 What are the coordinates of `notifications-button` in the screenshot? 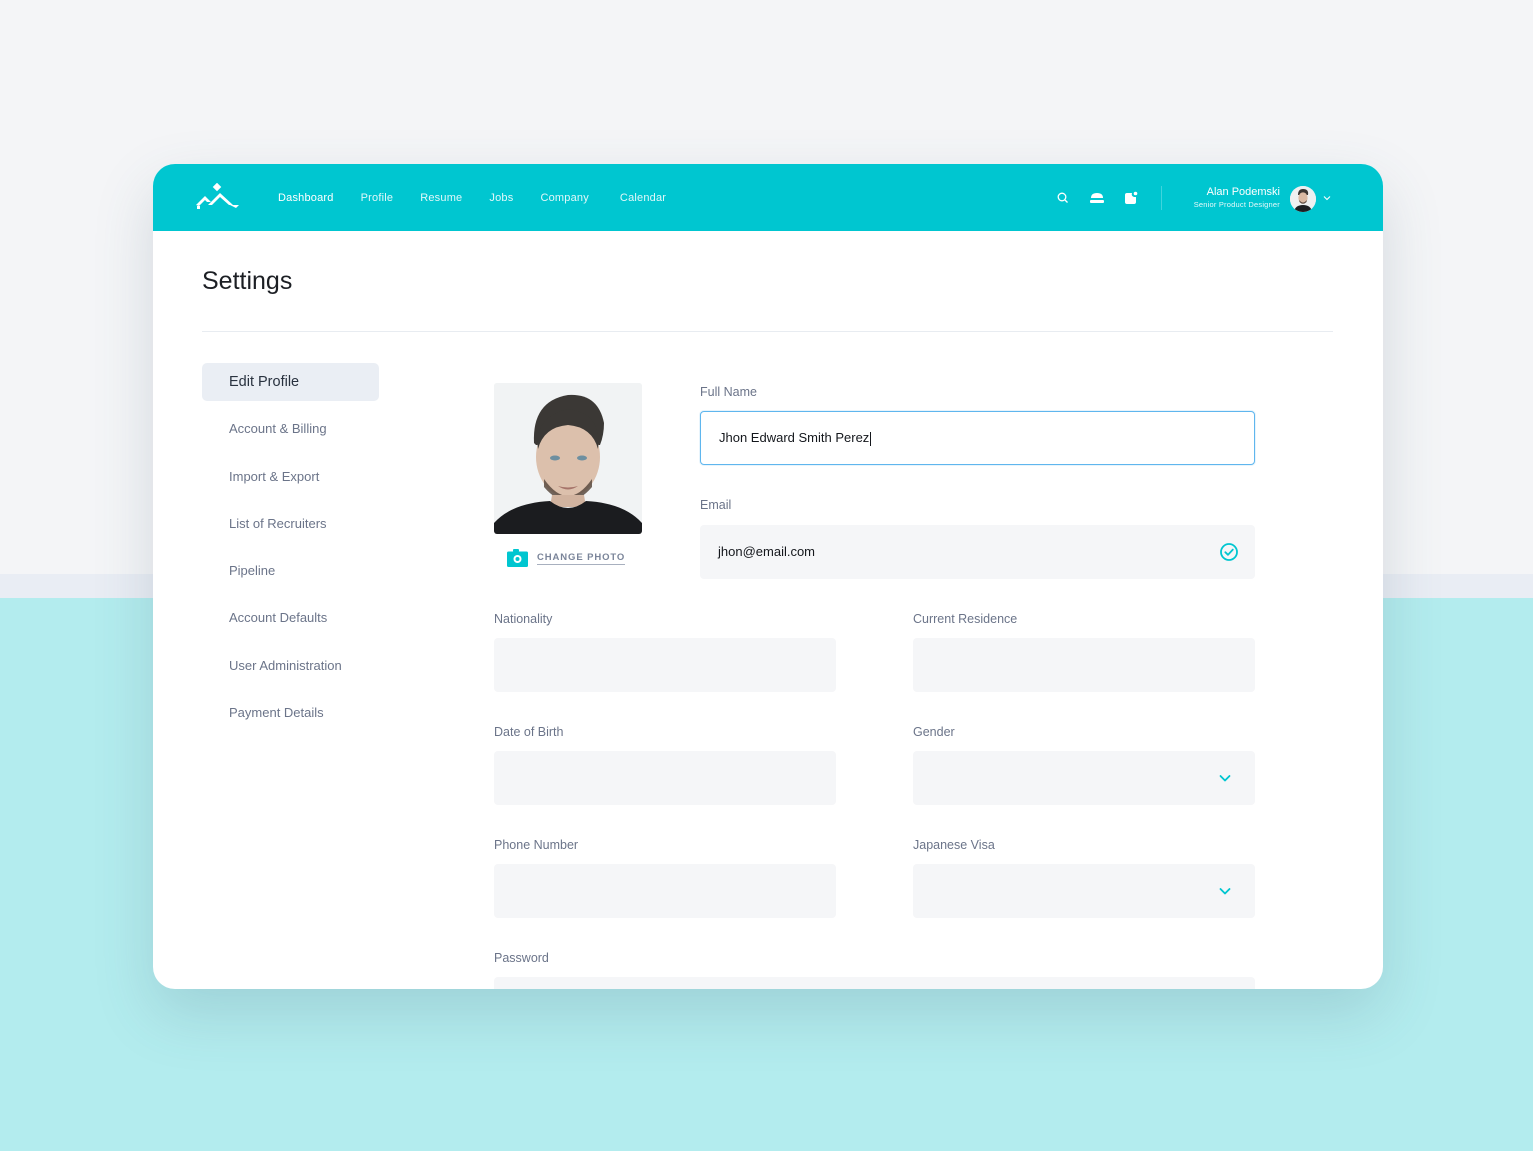 It's located at (1131, 198).